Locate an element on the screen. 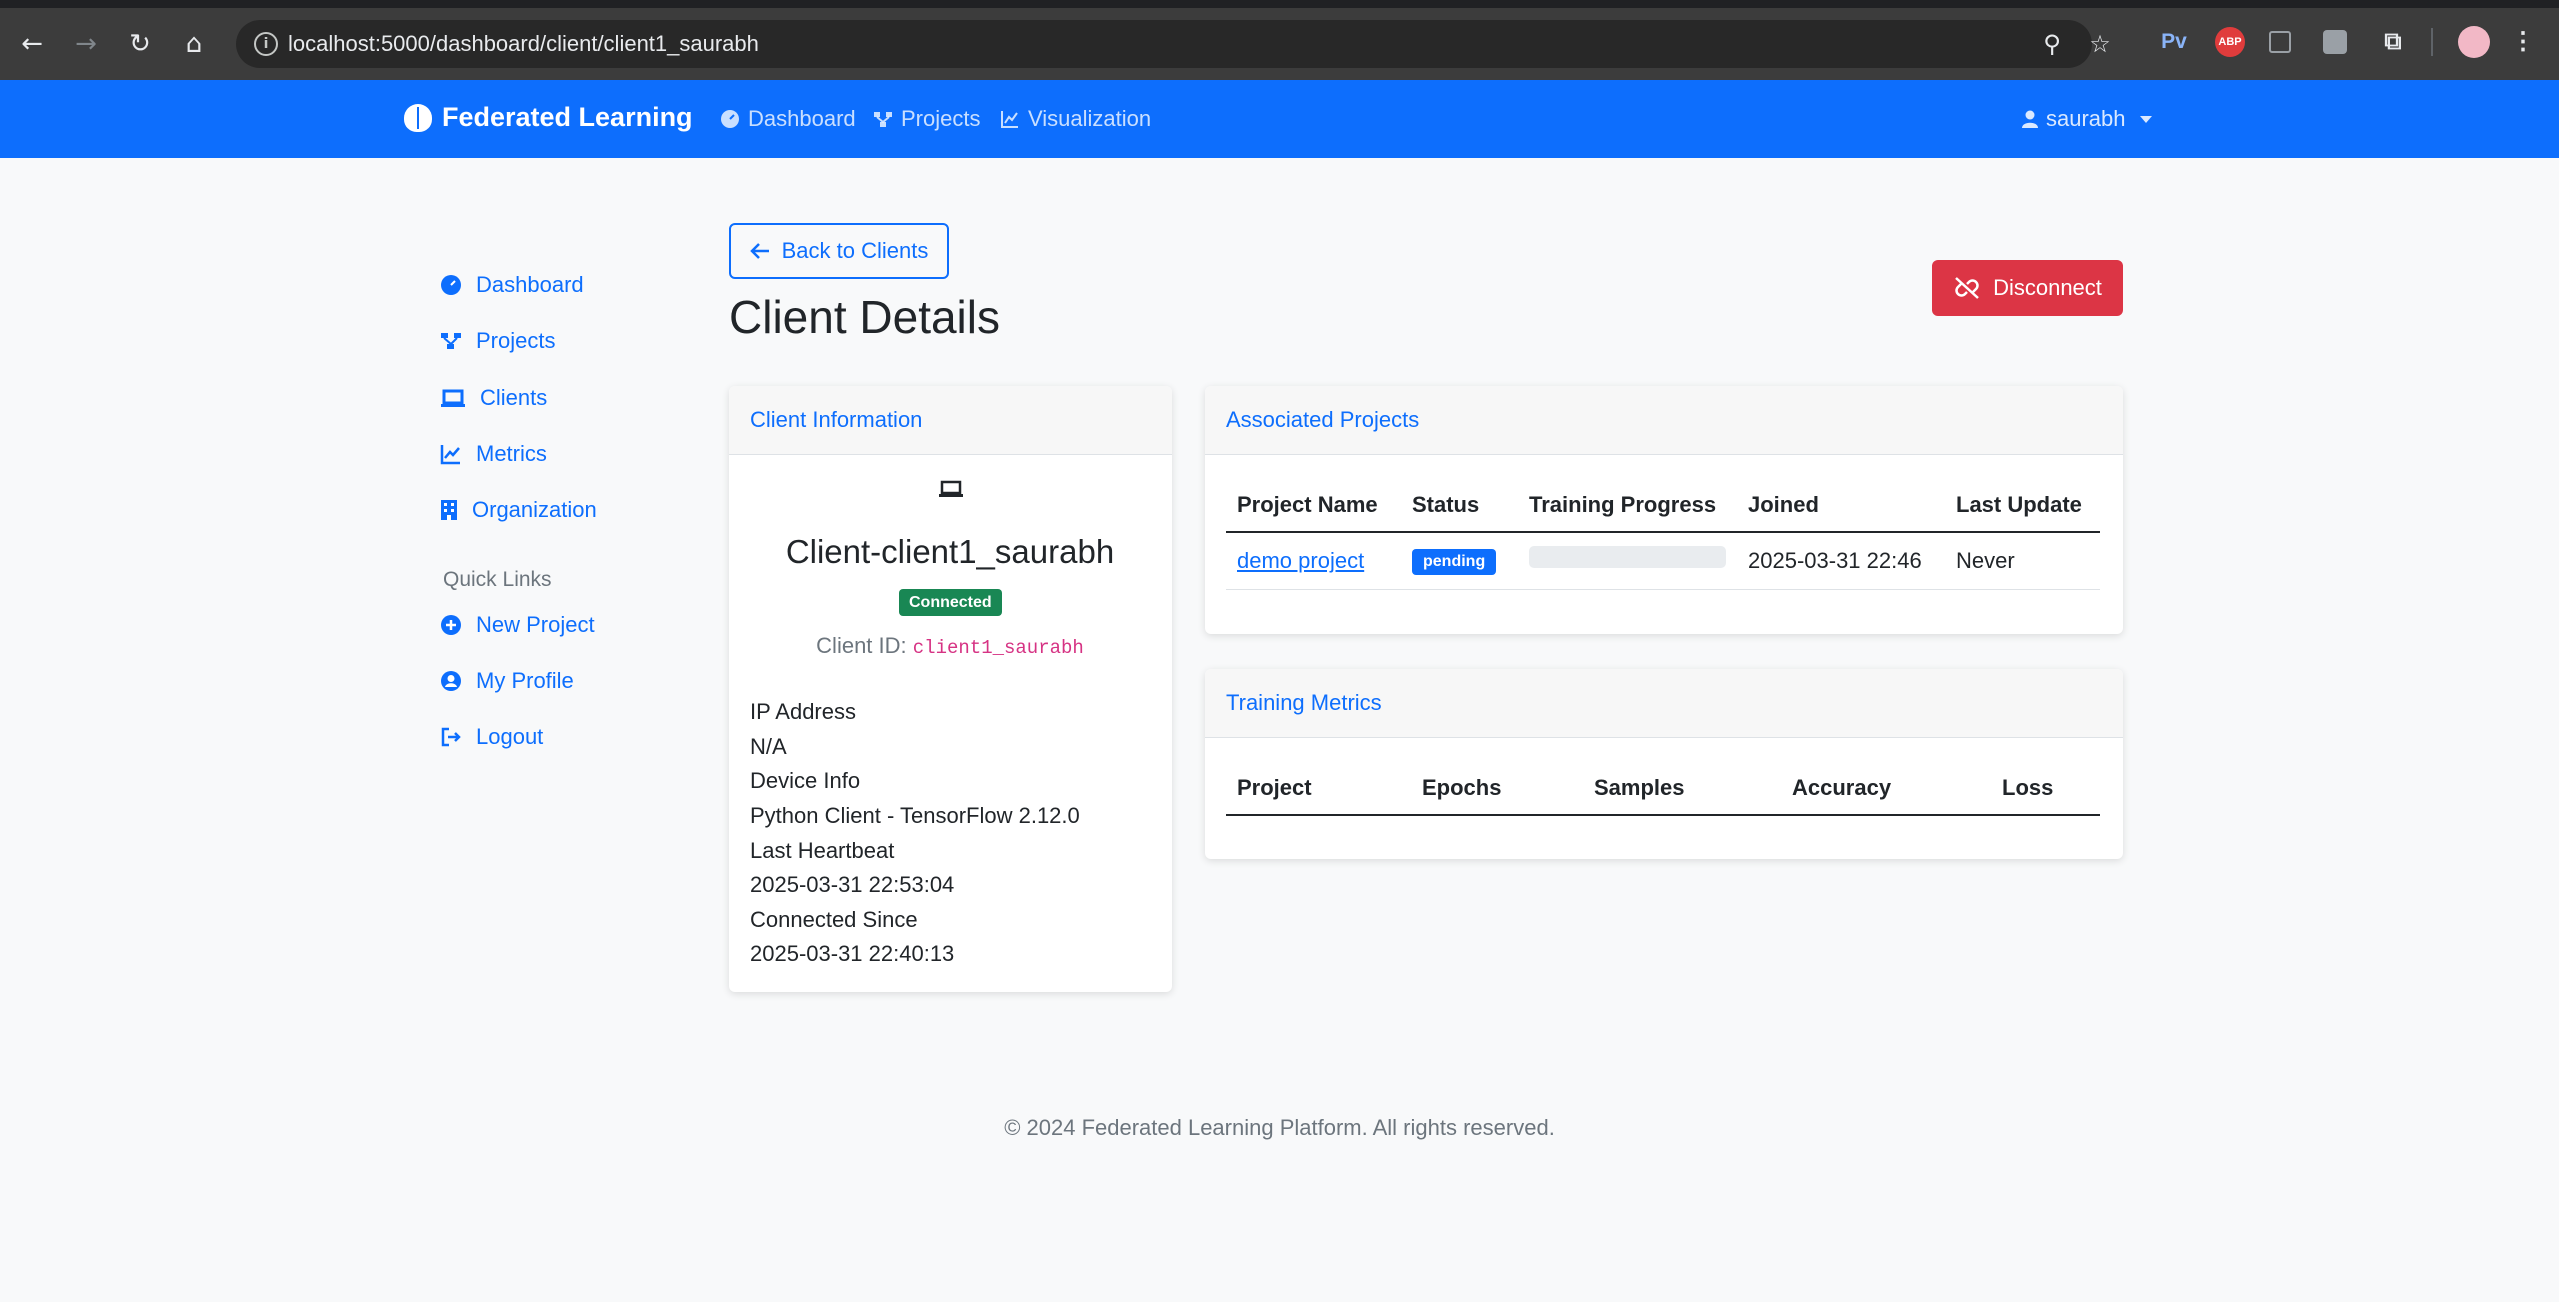  sidebar-item-my-profile: My Profile is located at coordinates (507, 681).